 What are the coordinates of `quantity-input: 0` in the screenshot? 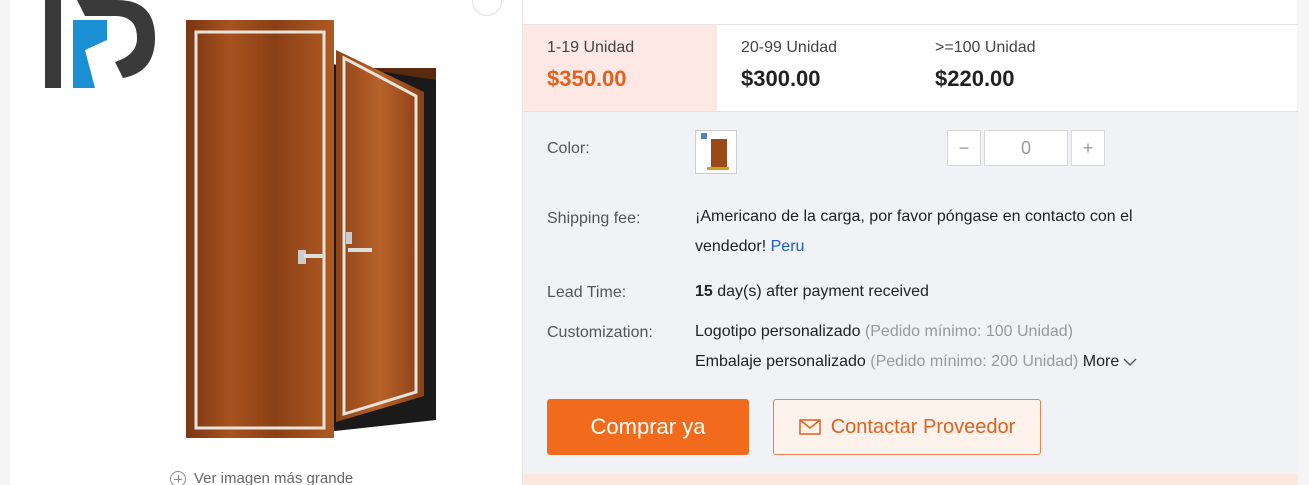 It's located at (1026, 148).